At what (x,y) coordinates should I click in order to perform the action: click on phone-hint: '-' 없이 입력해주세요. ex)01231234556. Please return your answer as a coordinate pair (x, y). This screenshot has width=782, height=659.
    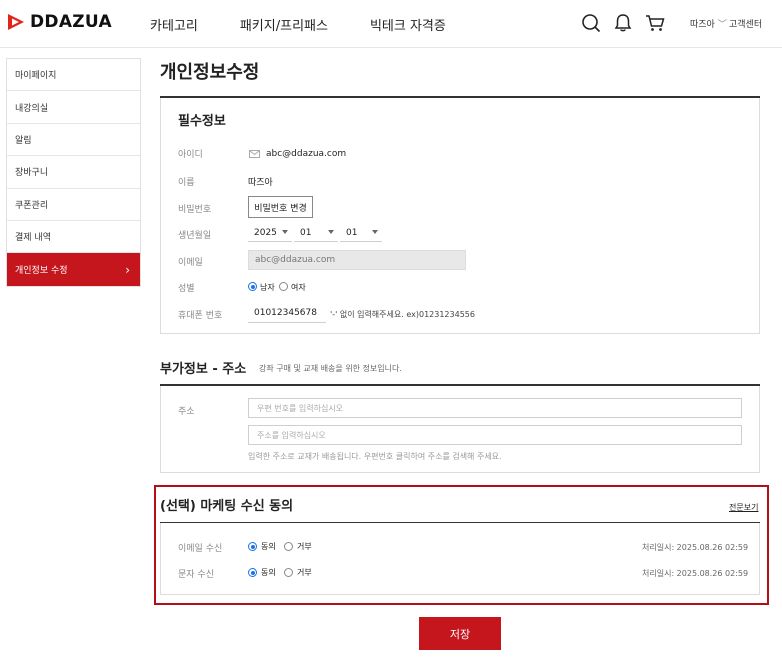
    Looking at the image, I should click on (402, 314).